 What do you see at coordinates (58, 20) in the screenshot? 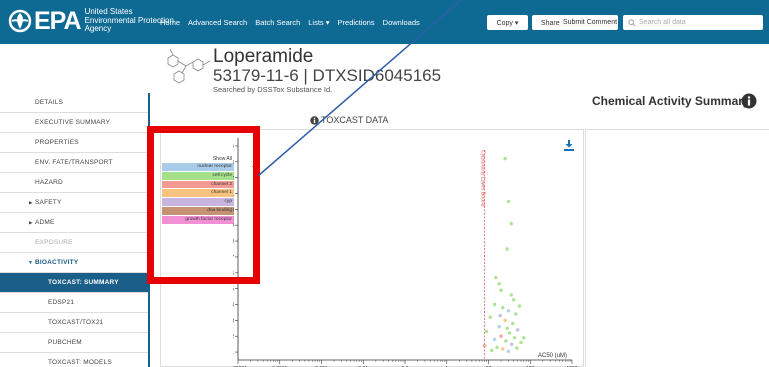
I see `agency-short: EPA` at bounding box center [58, 20].